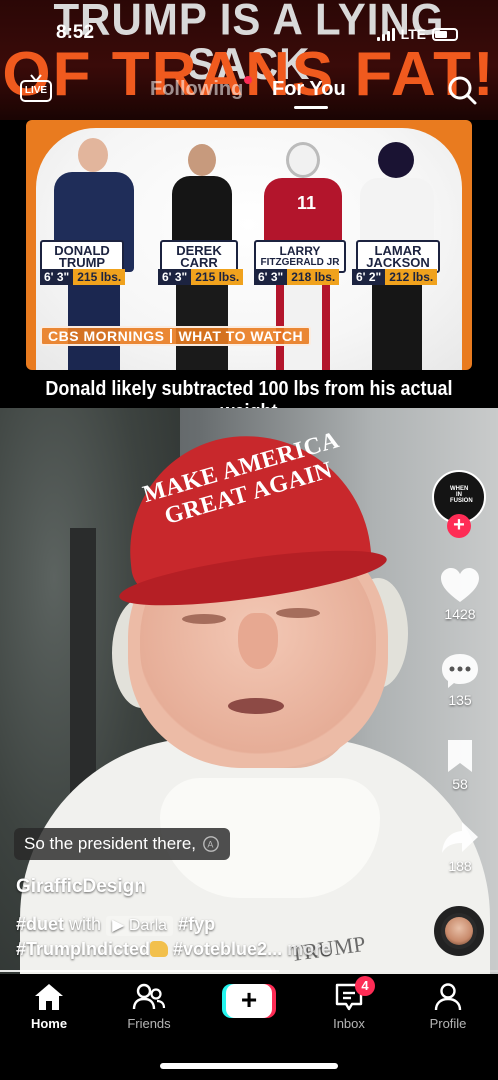 This screenshot has width=498, height=1080. What do you see at coordinates (176, 336) in the screenshot?
I see `network-strip: CBS MORNINGS WHAT TO WATCH` at bounding box center [176, 336].